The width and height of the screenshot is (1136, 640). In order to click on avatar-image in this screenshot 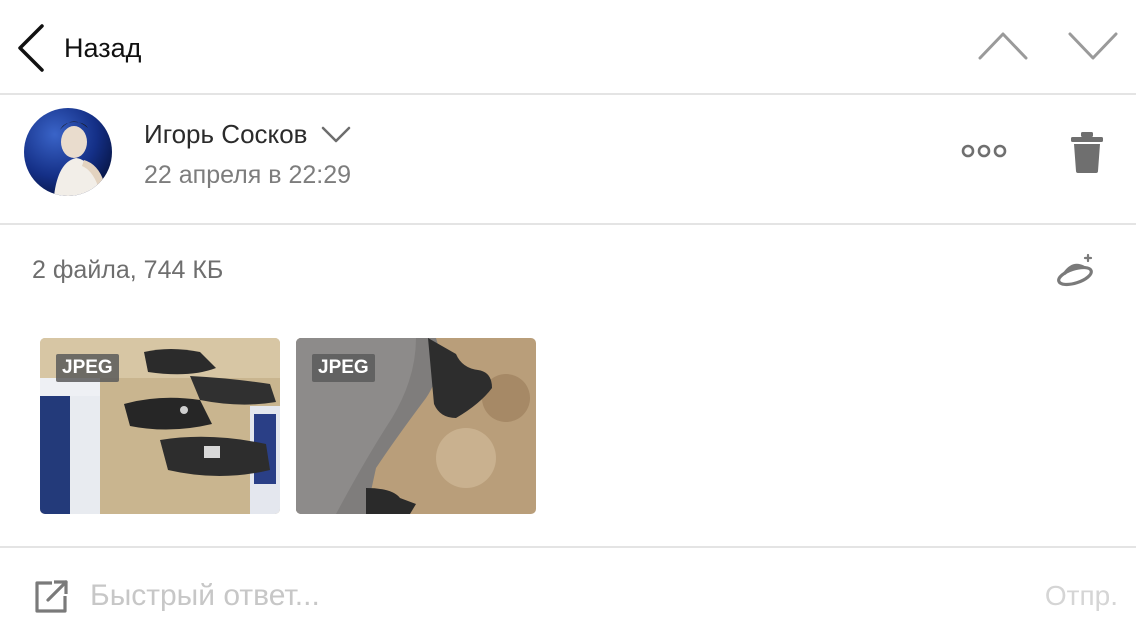, I will do `click(68, 152)`.